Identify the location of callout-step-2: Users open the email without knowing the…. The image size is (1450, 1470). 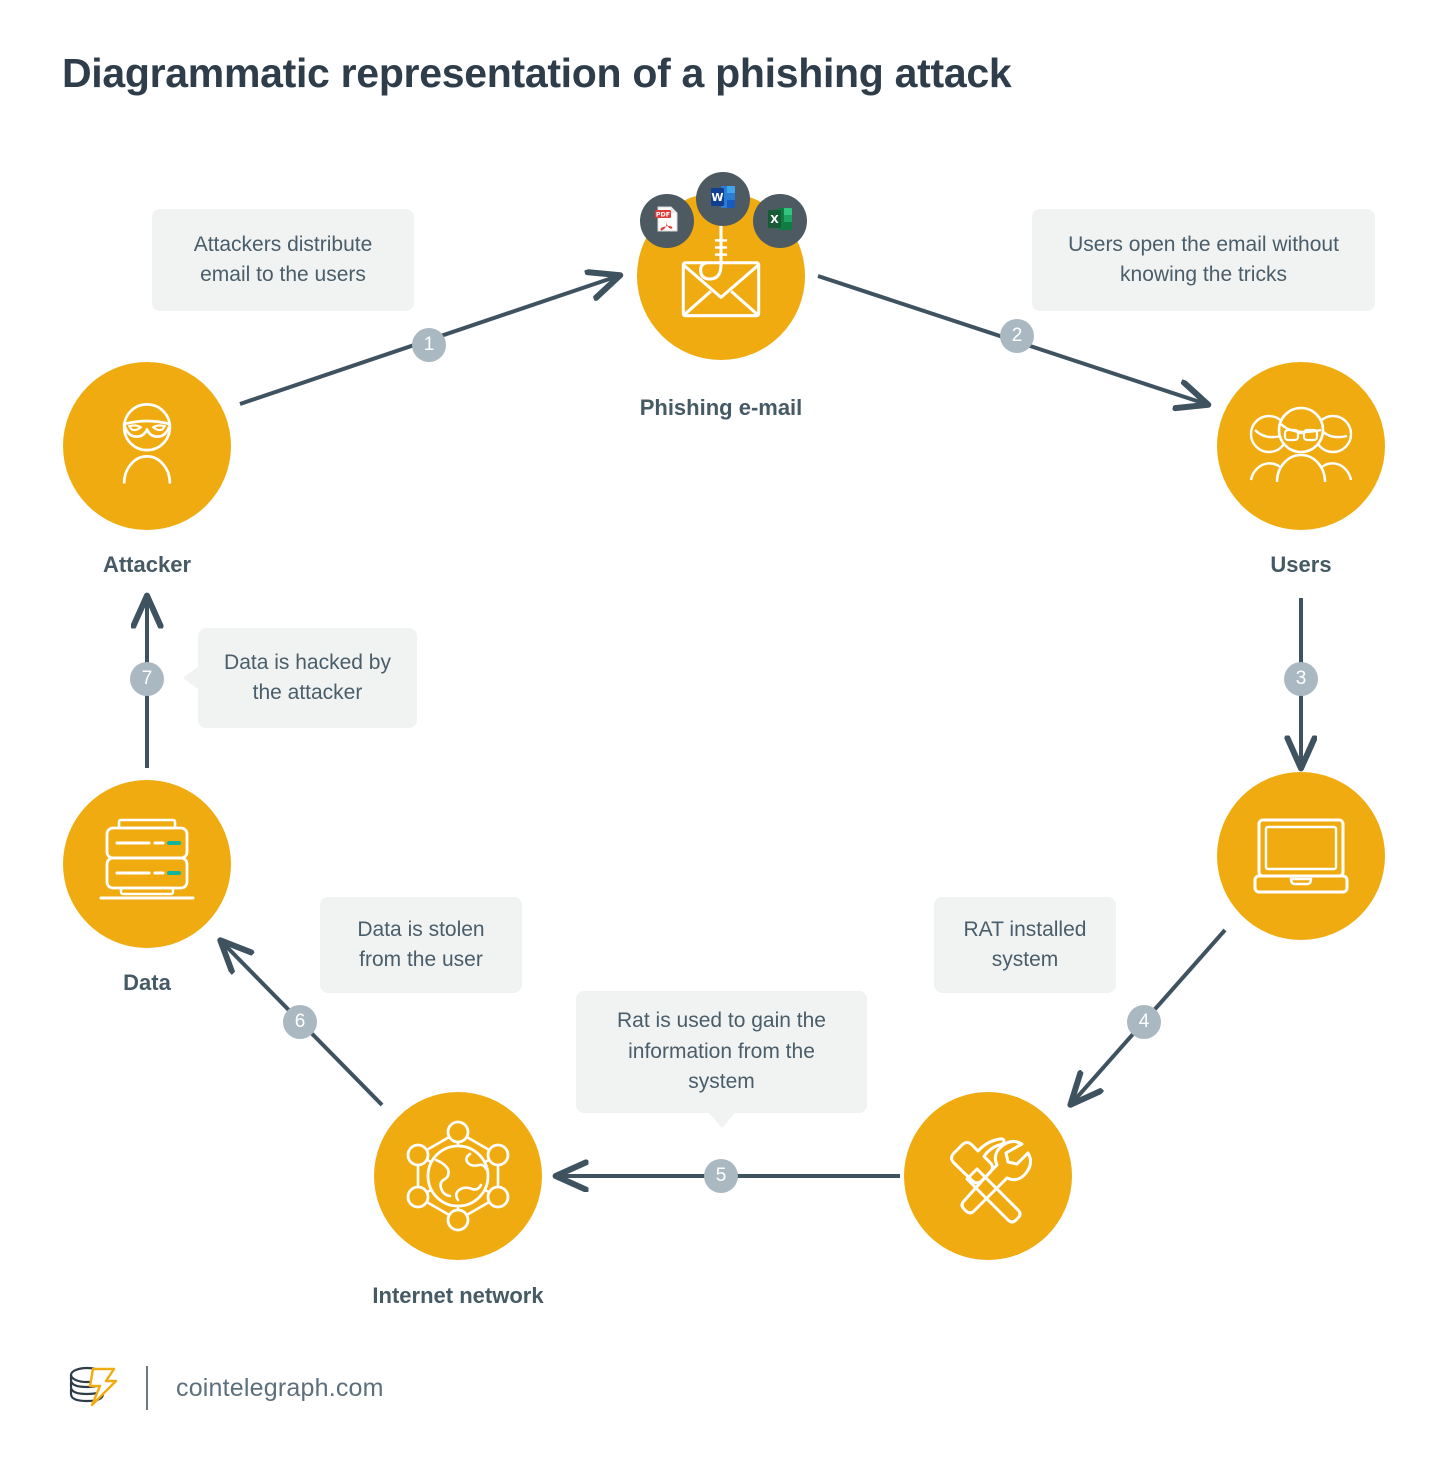
(1203, 260).